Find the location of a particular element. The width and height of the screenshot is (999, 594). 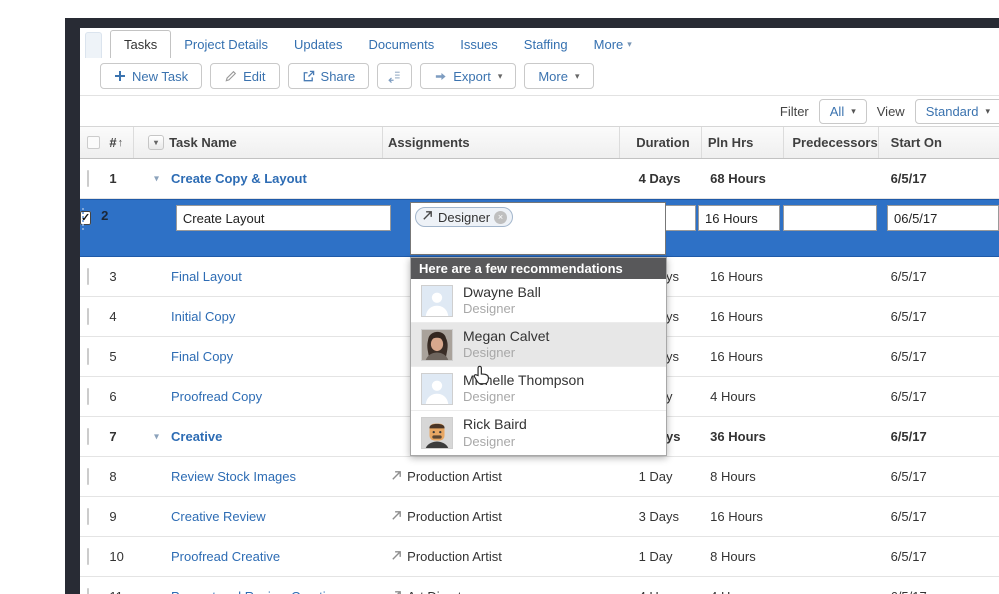

tab-label: Documents is located at coordinates (401, 44).